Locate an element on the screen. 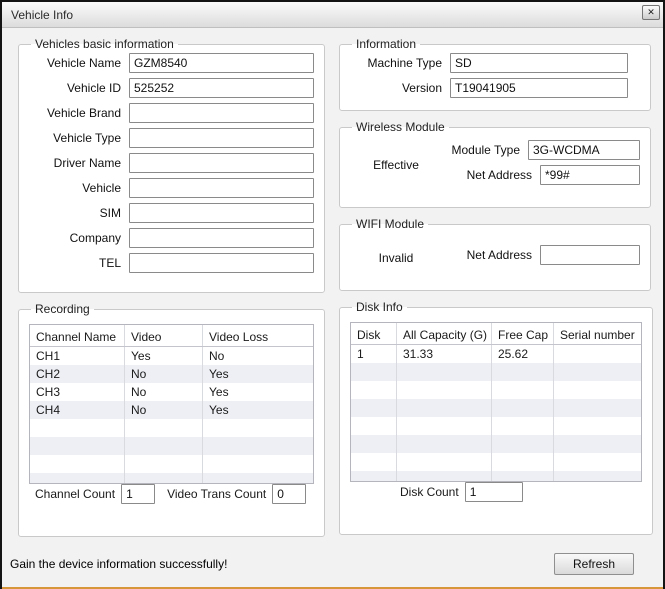  field-net-address: Net Address is located at coordinates (541, 175).